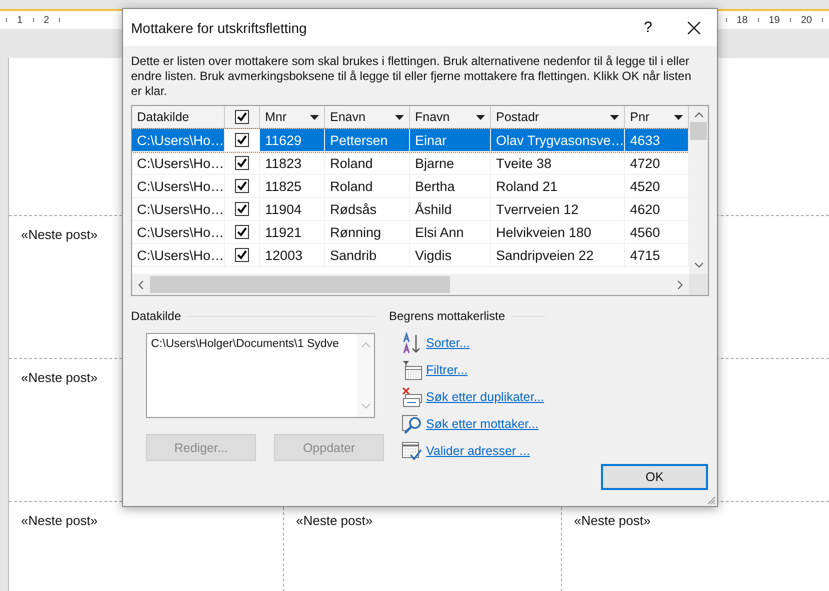  What do you see at coordinates (178, 117) in the screenshot?
I see `column-header: Datakilde` at bounding box center [178, 117].